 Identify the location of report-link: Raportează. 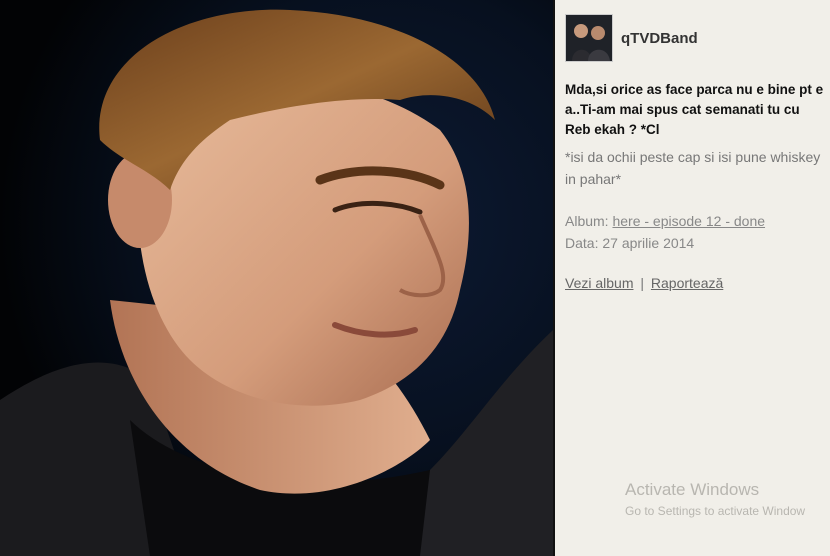
(687, 283).